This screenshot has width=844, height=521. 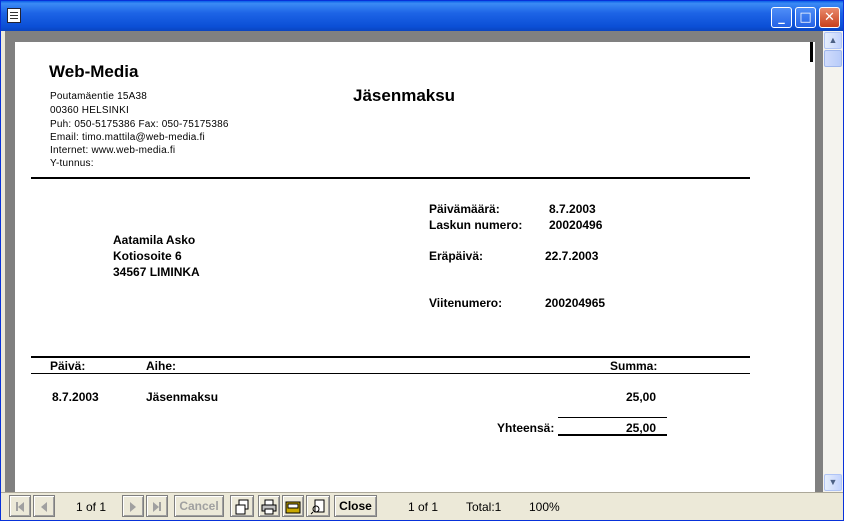 I want to click on search-button, so click(x=318, y=506).